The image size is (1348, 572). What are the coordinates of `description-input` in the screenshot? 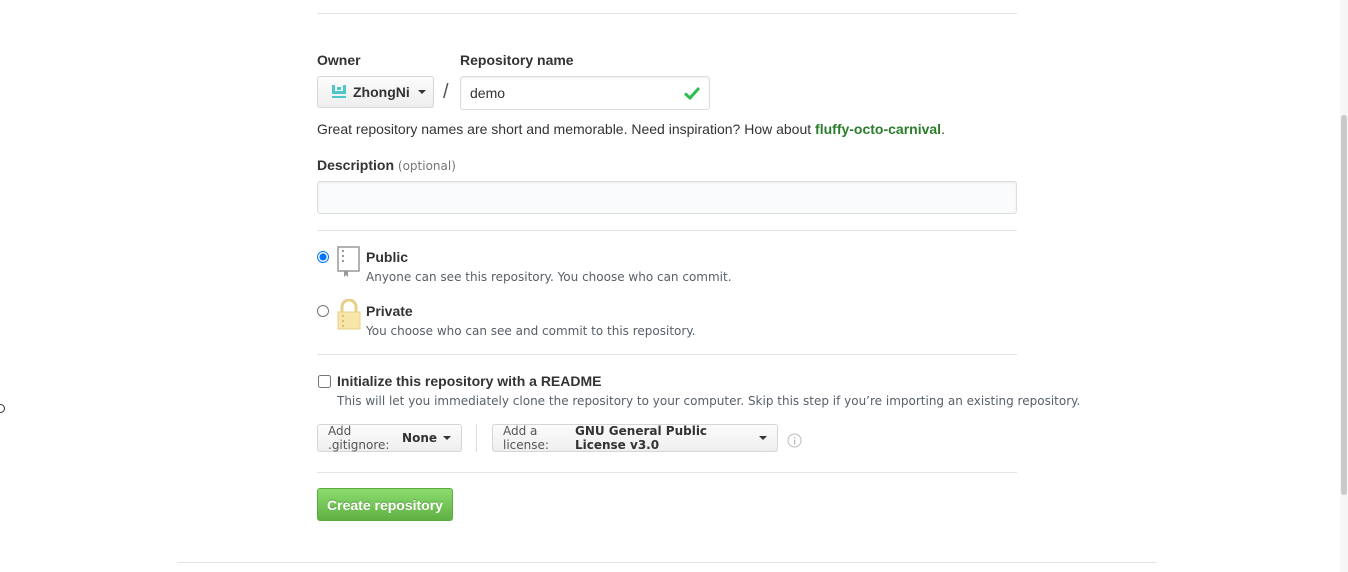 It's located at (667, 197).